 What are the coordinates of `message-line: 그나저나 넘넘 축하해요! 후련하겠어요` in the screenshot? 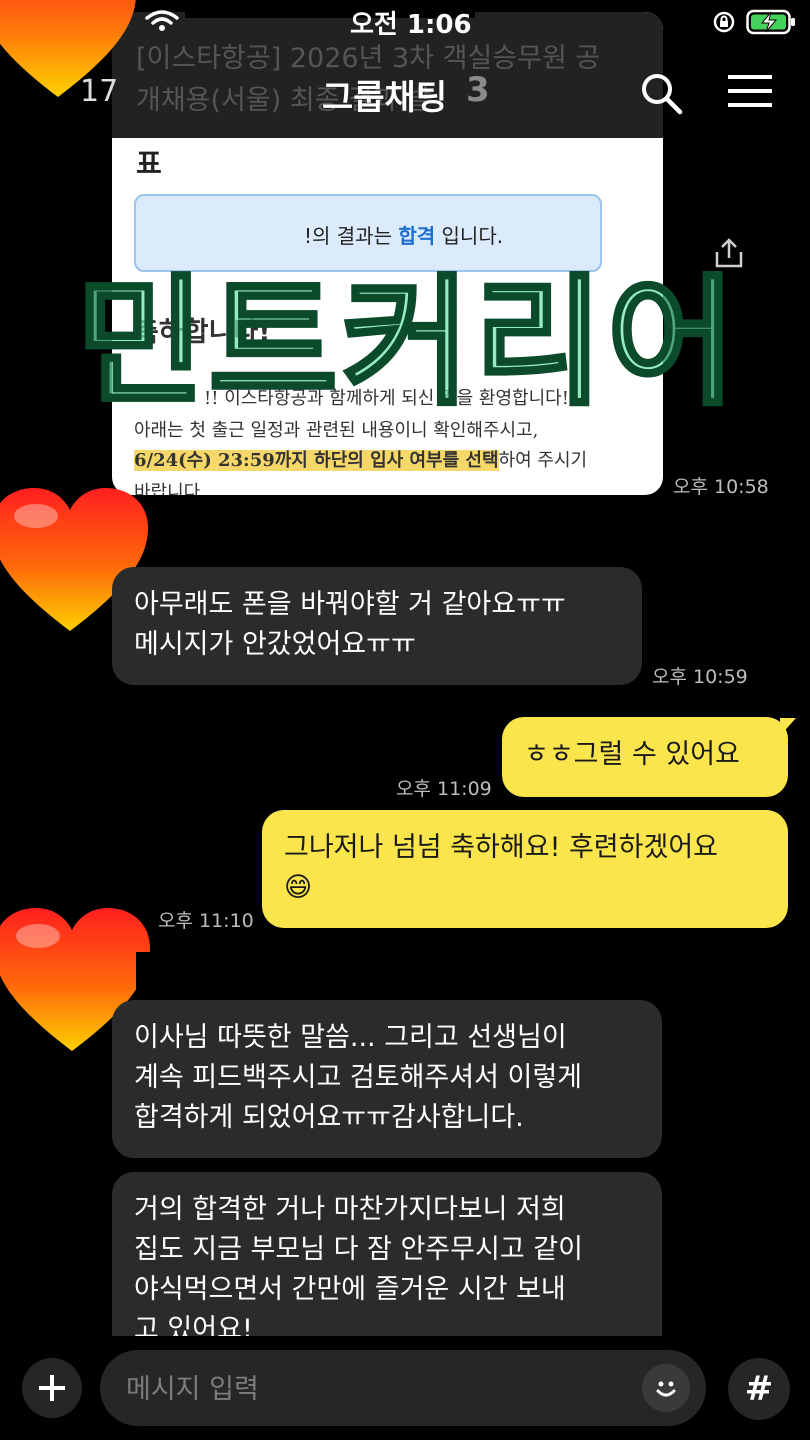 It's located at (501, 847).